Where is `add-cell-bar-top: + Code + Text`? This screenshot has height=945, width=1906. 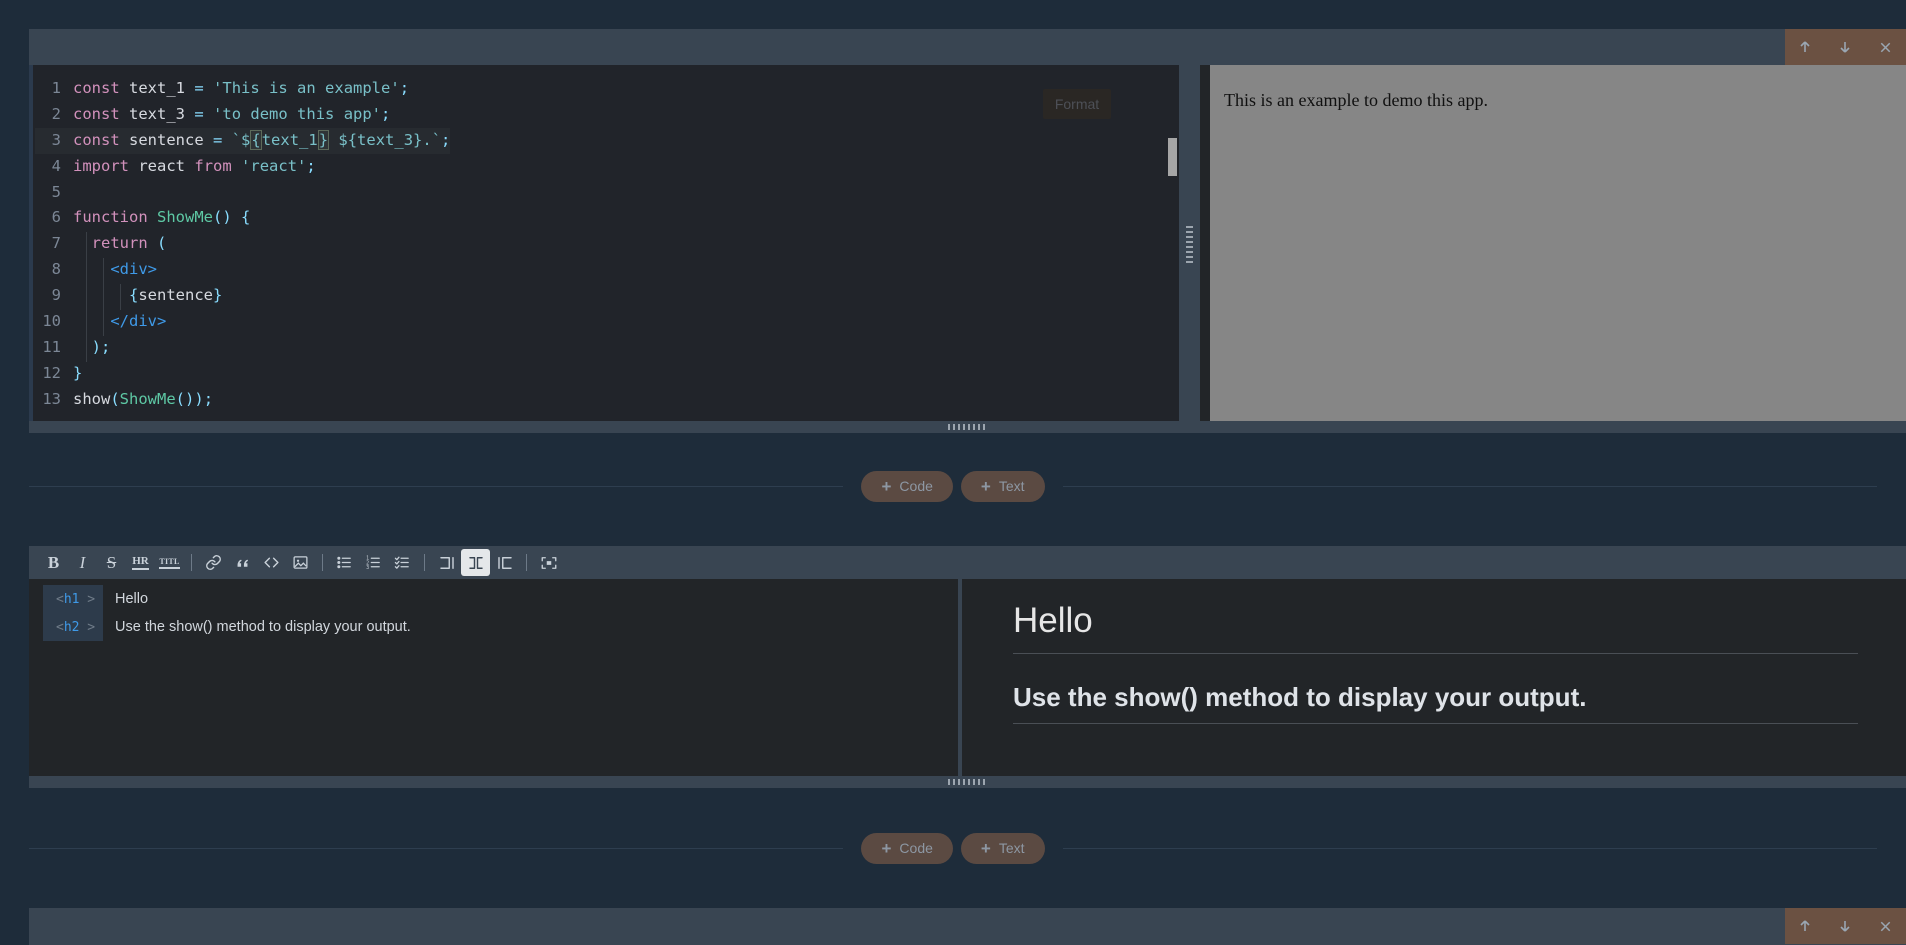
add-cell-bar-top: + Code + Text is located at coordinates (953, 486).